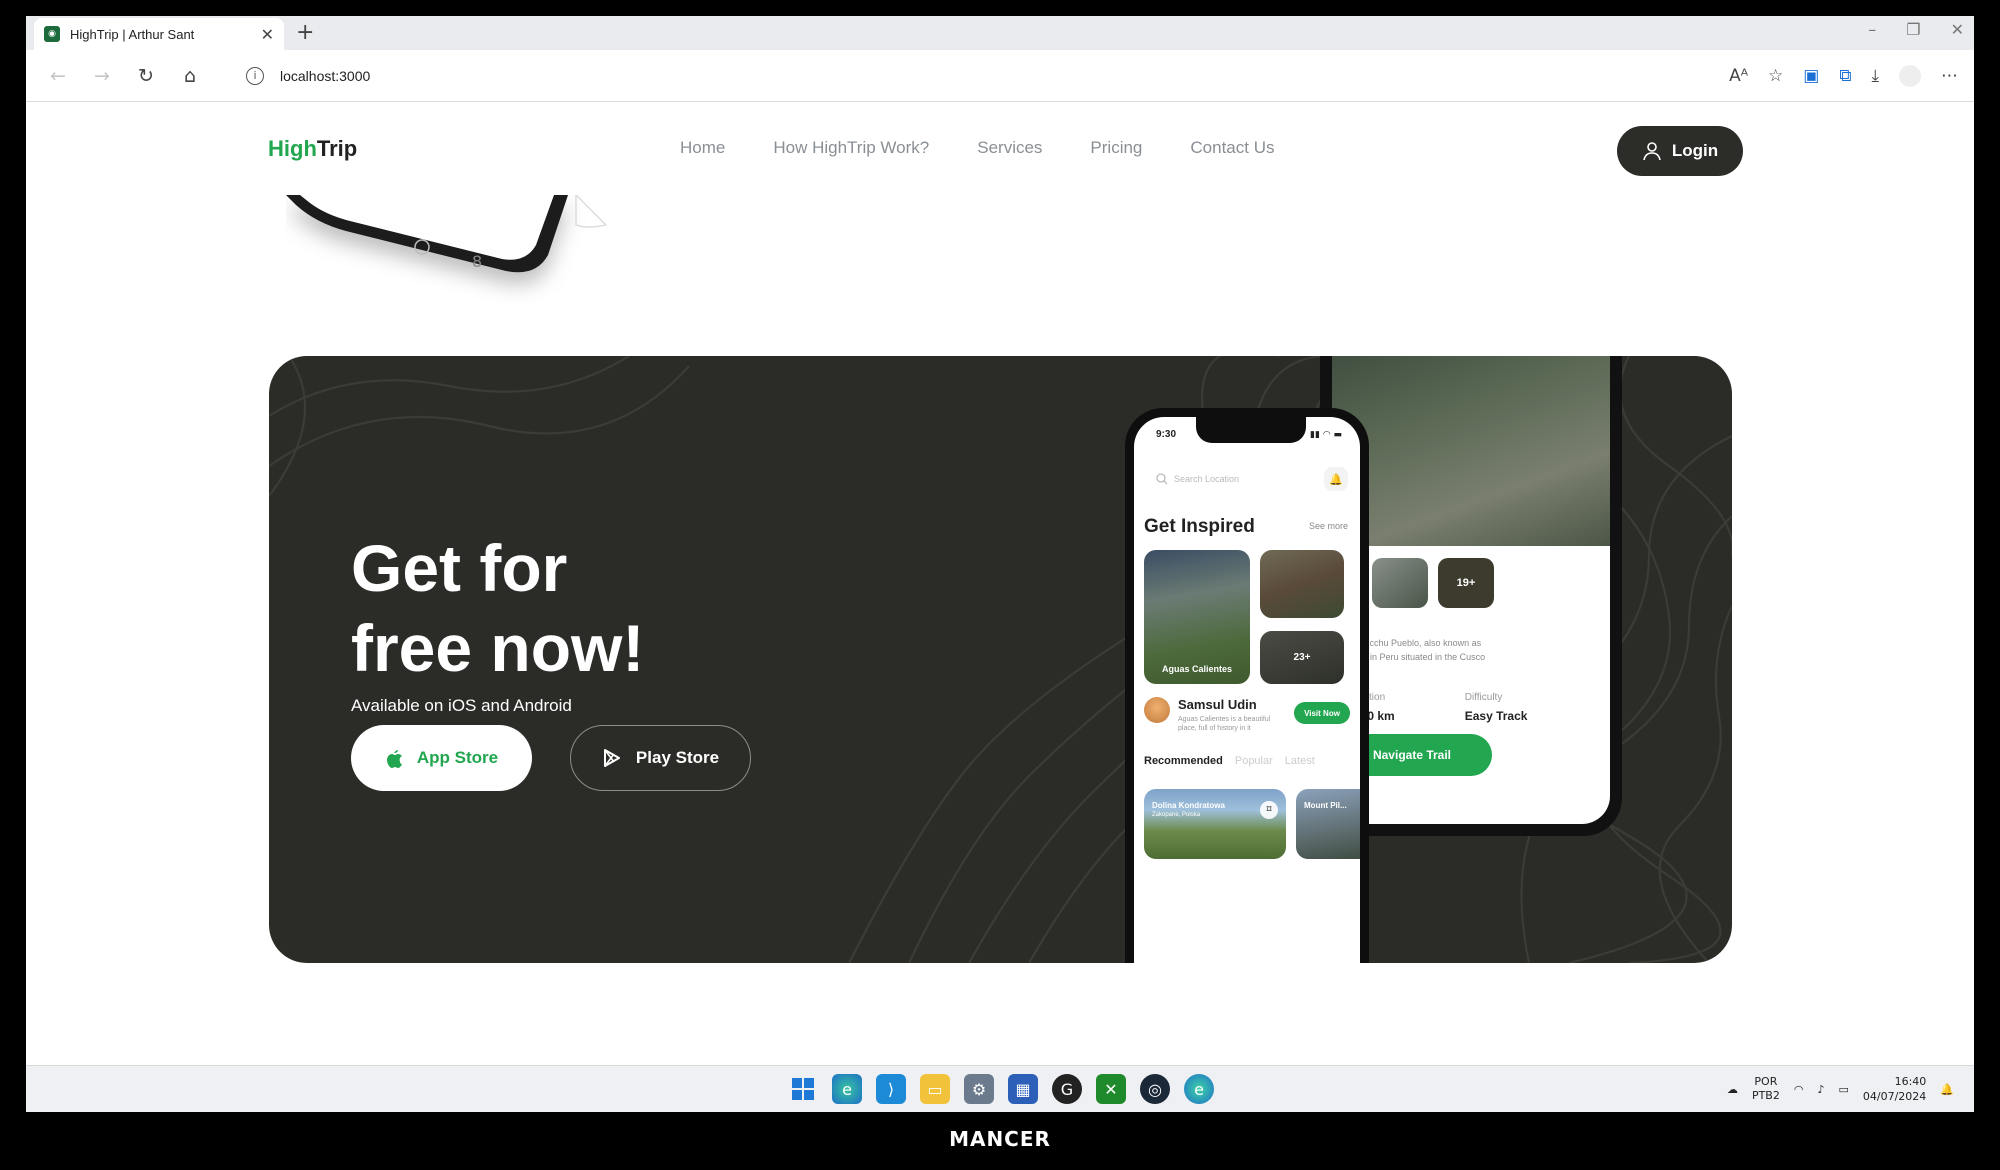  What do you see at coordinates (459, 568) in the screenshot?
I see `headline-line-1: Get for` at bounding box center [459, 568].